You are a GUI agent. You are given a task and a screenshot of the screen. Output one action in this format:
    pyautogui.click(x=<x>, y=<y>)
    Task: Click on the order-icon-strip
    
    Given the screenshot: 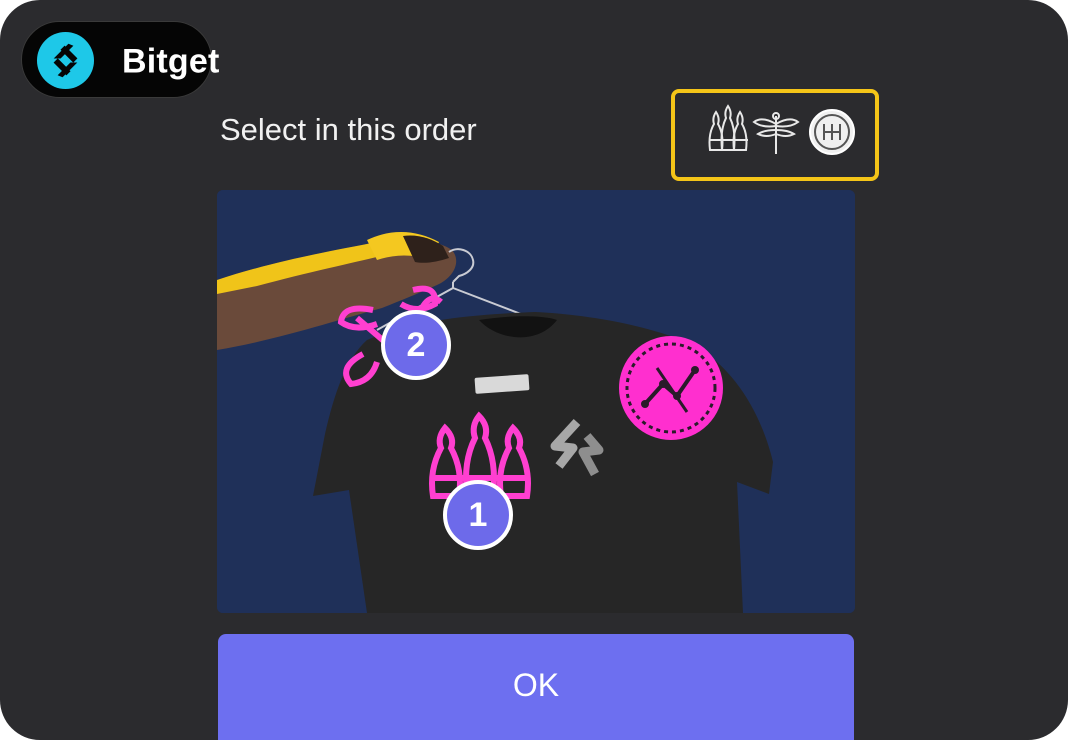 What is the action you would take?
    pyautogui.click(x=781, y=129)
    